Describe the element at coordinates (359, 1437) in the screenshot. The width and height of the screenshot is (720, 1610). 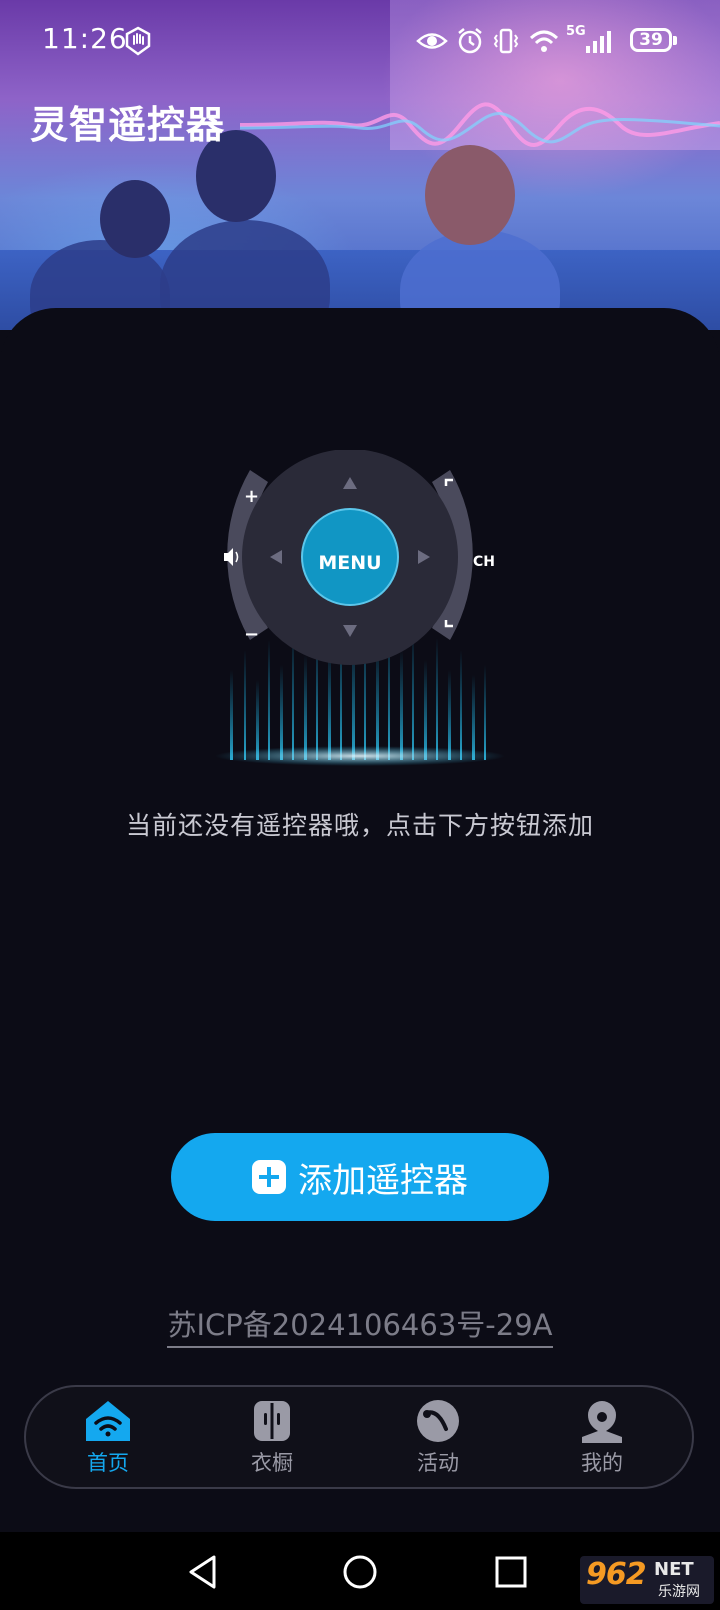
I see `bottom-tab-bar: 首页 衣橱 活动 我的` at that location.